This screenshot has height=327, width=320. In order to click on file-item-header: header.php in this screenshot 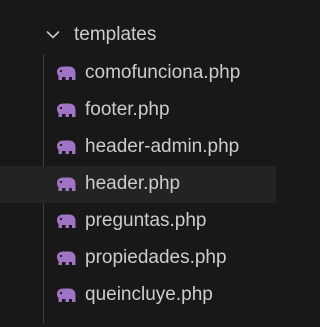, I will do `click(138, 184)`.